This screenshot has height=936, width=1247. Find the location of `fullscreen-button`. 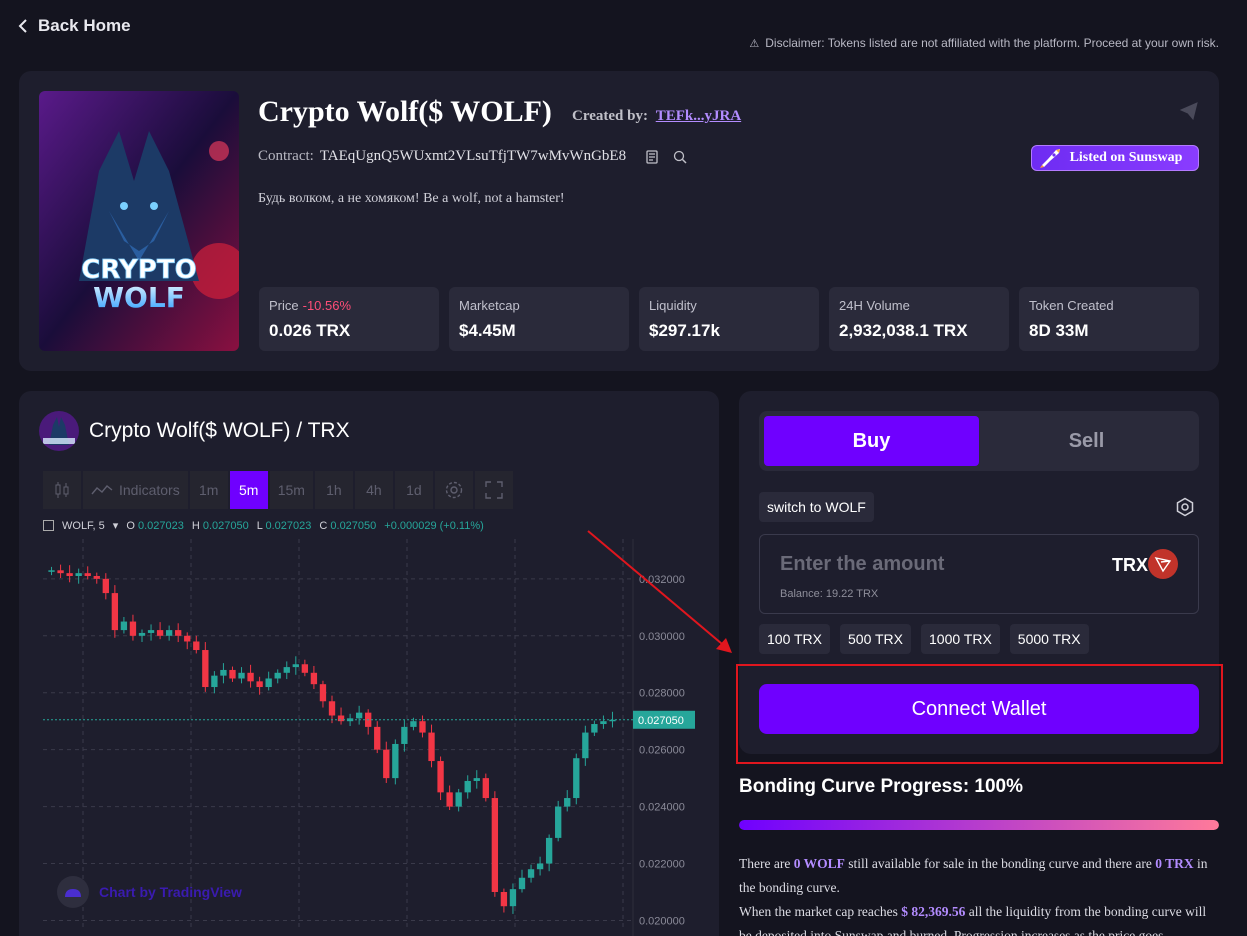

fullscreen-button is located at coordinates (493, 490).